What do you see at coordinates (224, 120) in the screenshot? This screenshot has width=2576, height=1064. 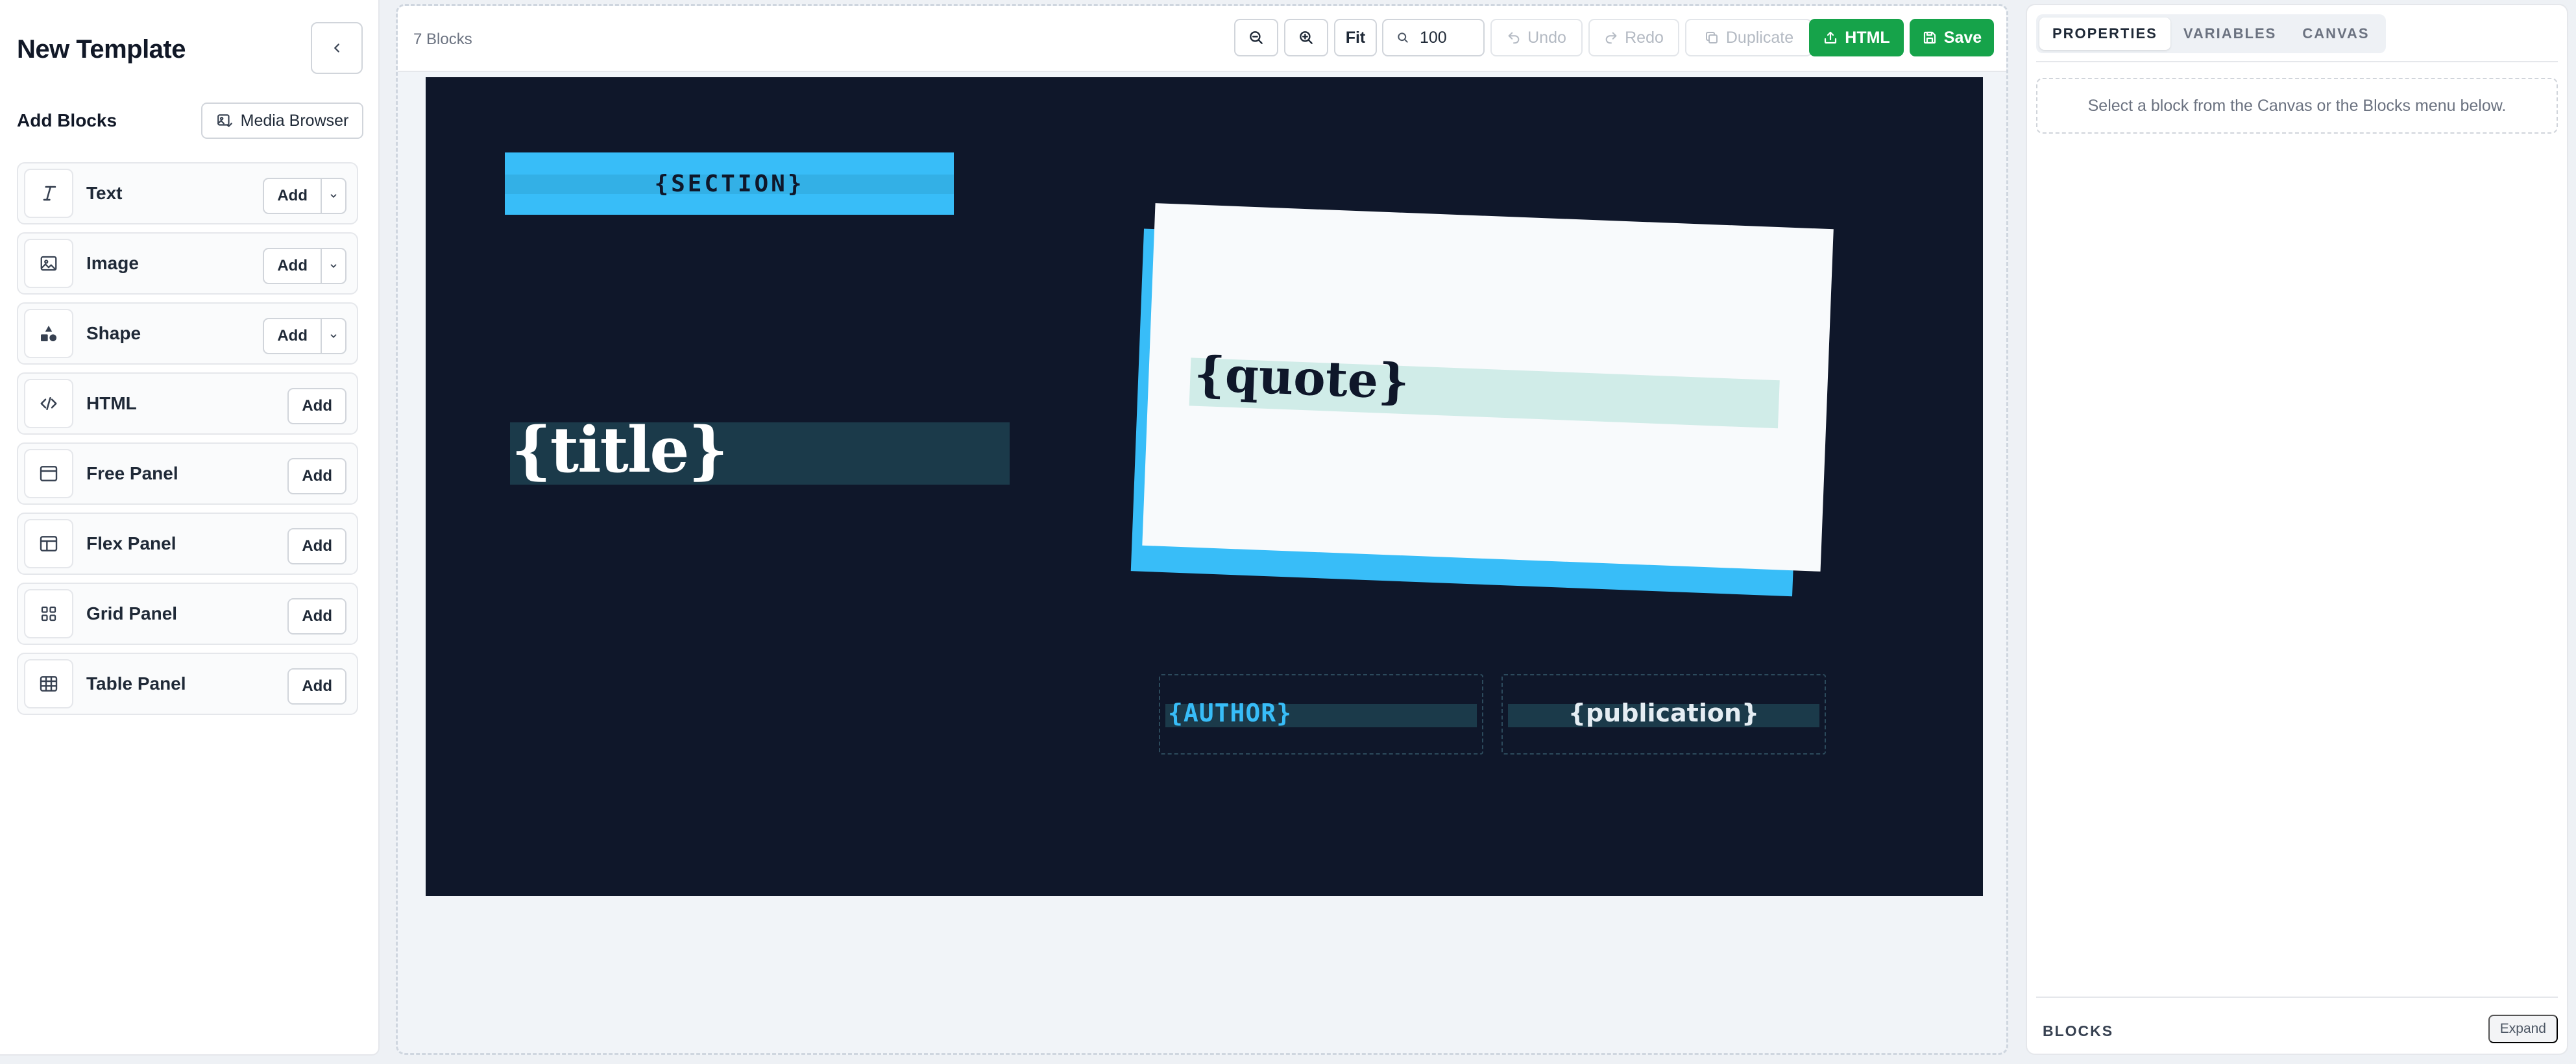 I see `media-icon` at bounding box center [224, 120].